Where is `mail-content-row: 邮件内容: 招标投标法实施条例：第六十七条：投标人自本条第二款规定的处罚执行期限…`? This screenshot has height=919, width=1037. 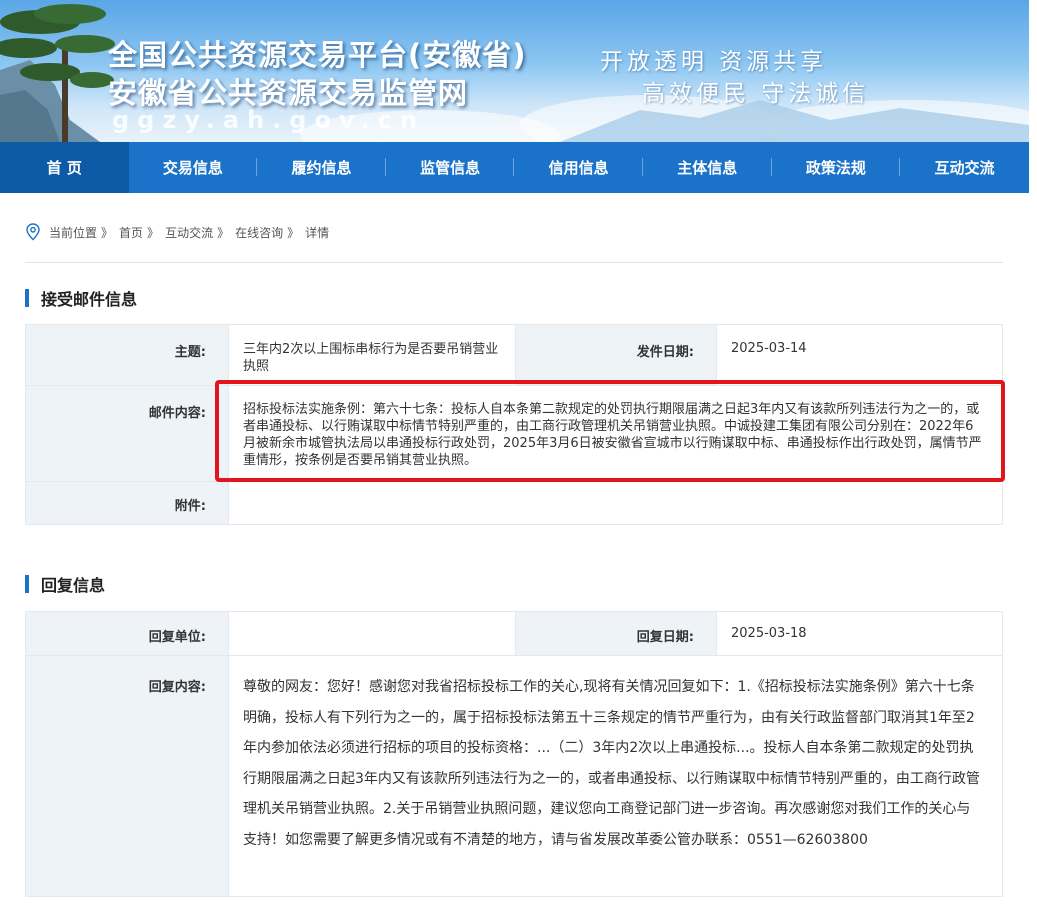
mail-content-row: 邮件内容: 招标投标法实施条例：第六十七条：投标人自本条第二款规定的处罚执行期限… is located at coordinates (514, 434).